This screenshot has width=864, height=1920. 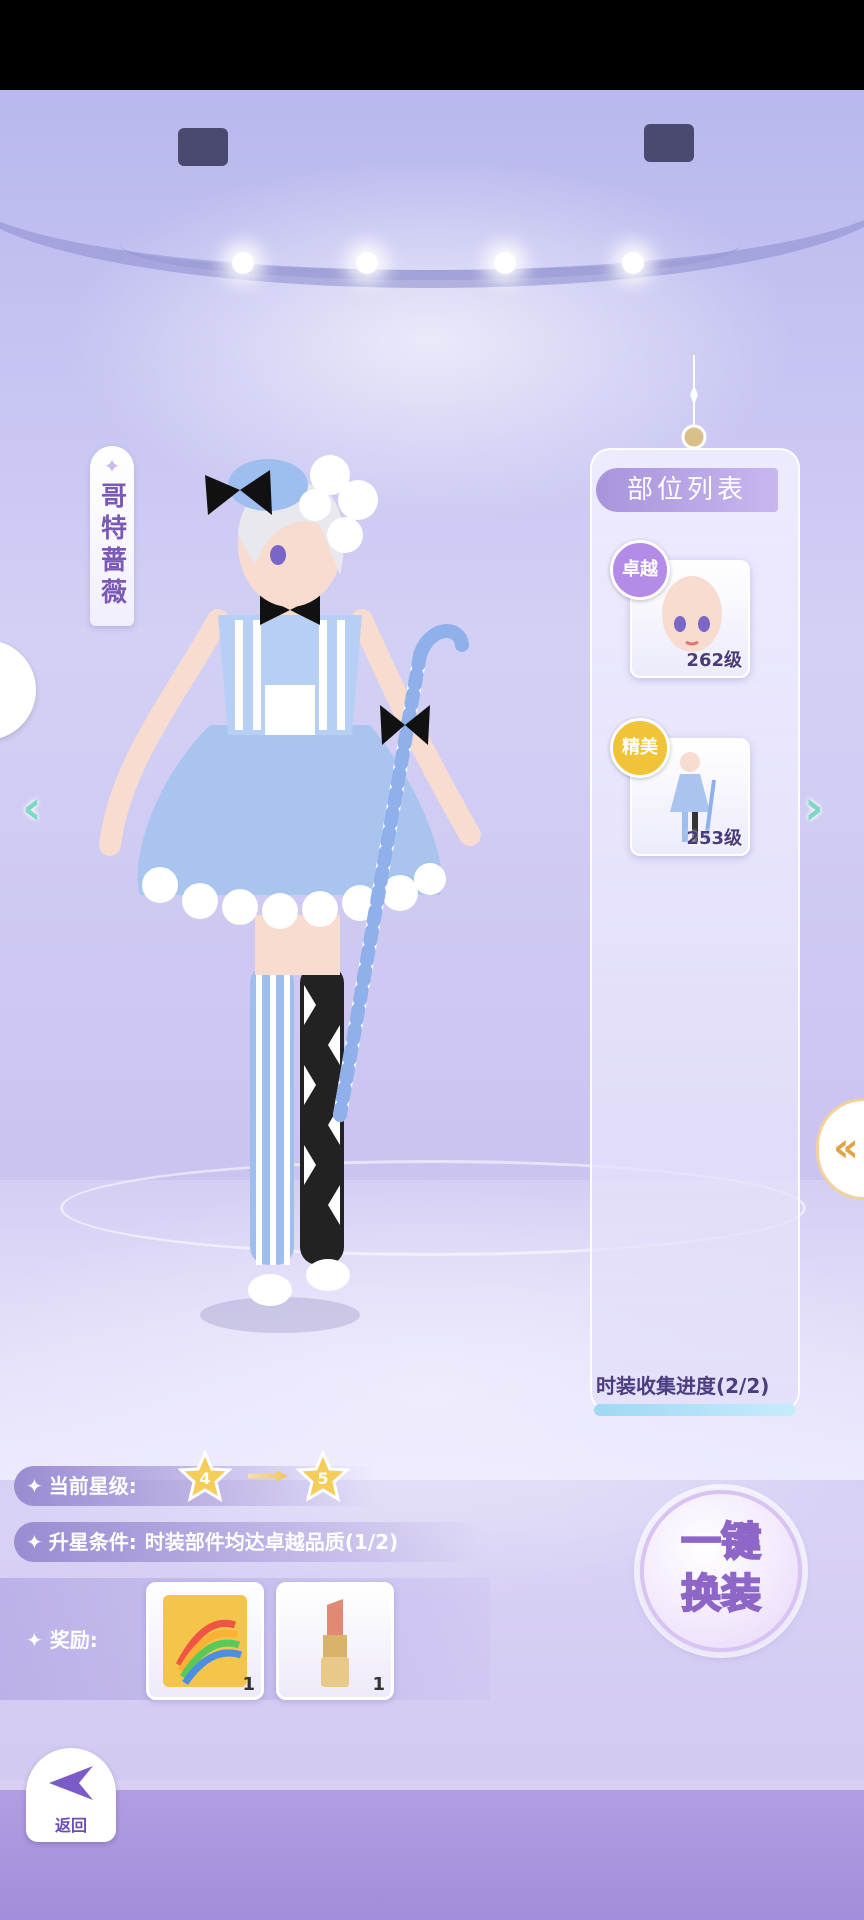 I want to click on double-chevron-left-icon: «, so click(x=846, y=1148).